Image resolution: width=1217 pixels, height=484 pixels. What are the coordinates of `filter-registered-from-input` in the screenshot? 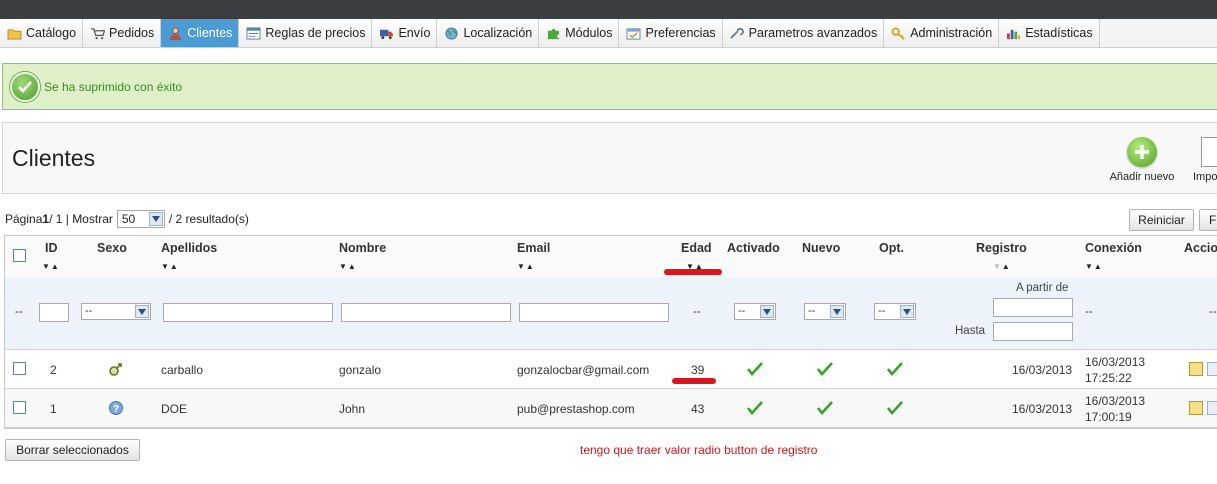 It's located at (1033, 307).